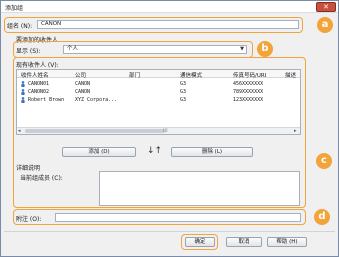  What do you see at coordinates (287, 242) in the screenshot?
I see `help-button: 帮助 (H)` at bounding box center [287, 242].